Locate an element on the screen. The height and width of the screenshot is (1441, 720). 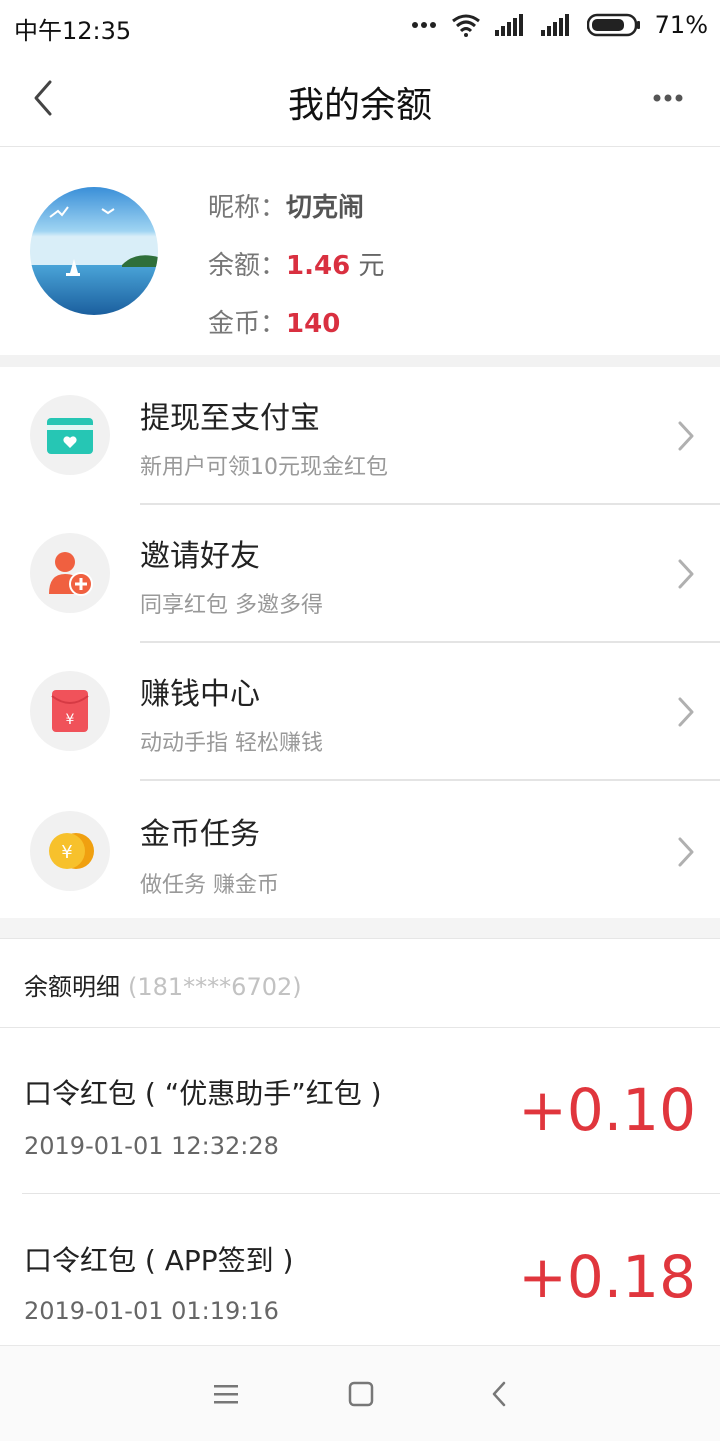
balance-detail-label: 余额明细 (181****6702) is located at coordinates (163, 984).